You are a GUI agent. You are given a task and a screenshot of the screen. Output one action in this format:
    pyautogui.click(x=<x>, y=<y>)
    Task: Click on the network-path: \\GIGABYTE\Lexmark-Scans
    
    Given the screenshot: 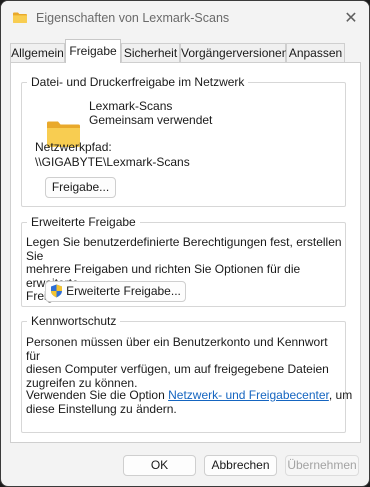 What is the action you would take?
    pyautogui.click(x=112, y=162)
    